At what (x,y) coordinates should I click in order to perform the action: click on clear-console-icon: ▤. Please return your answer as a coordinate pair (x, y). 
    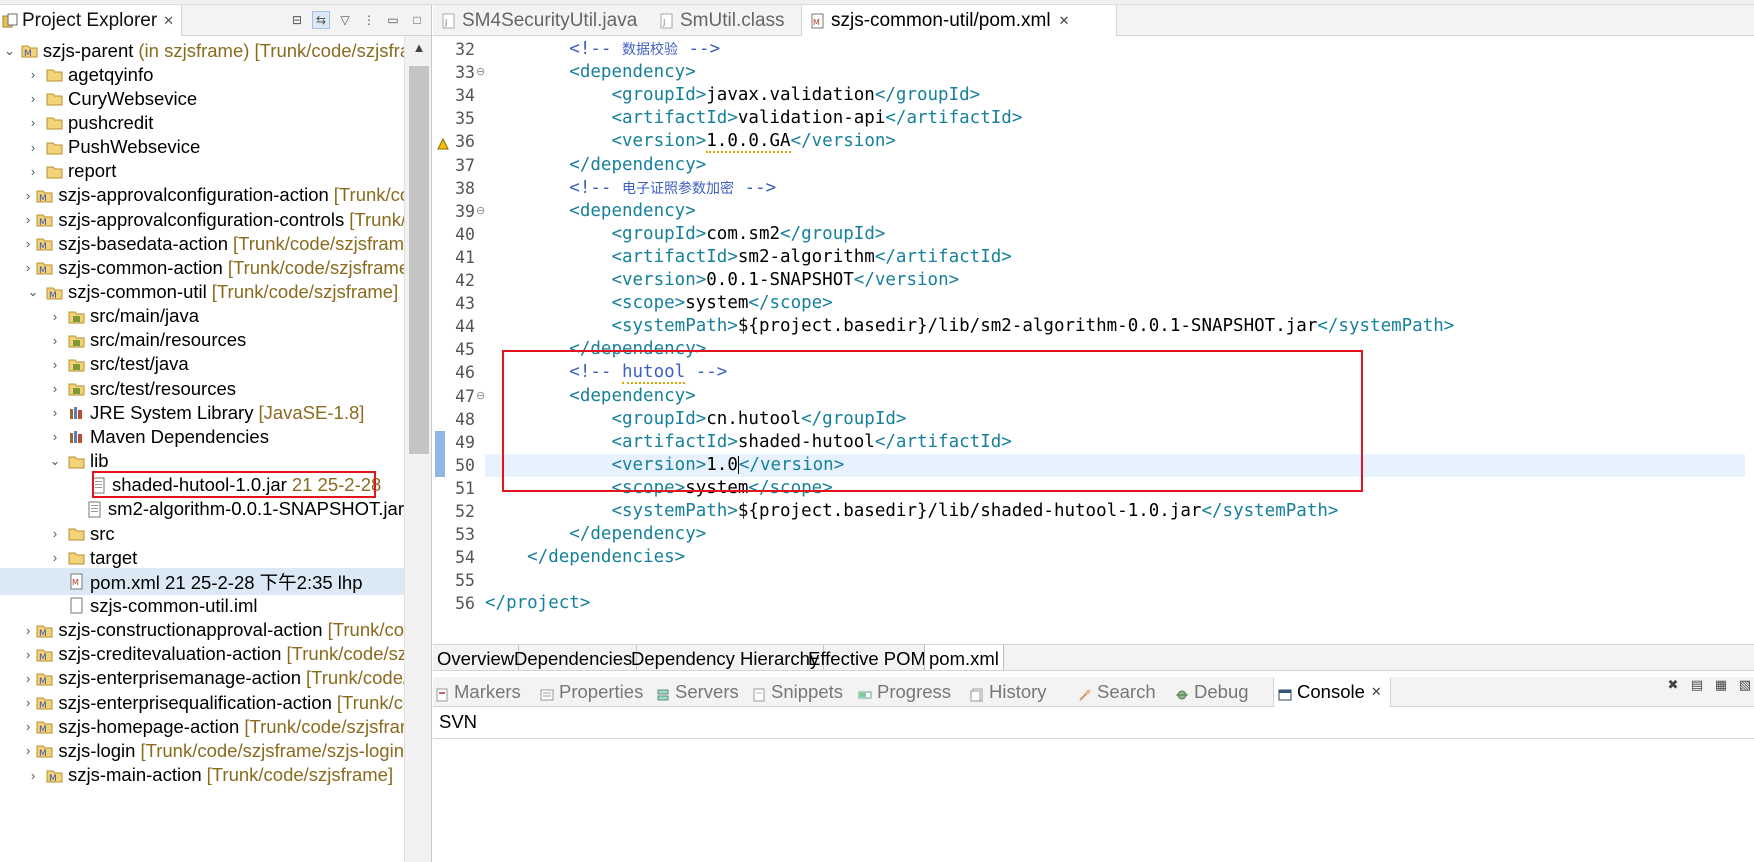
    Looking at the image, I should click on (1697, 685).